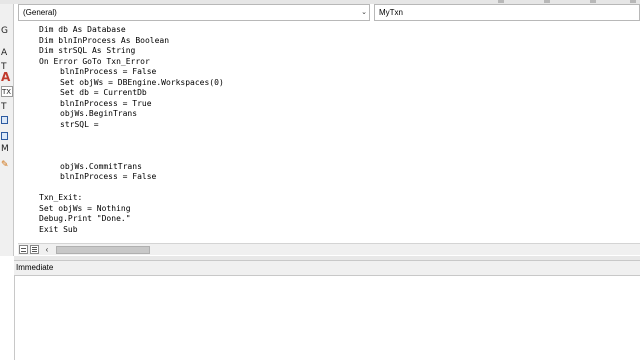  What do you see at coordinates (106, 104) in the screenshot?
I see `code-line: blnInProcess = True` at bounding box center [106, 104].